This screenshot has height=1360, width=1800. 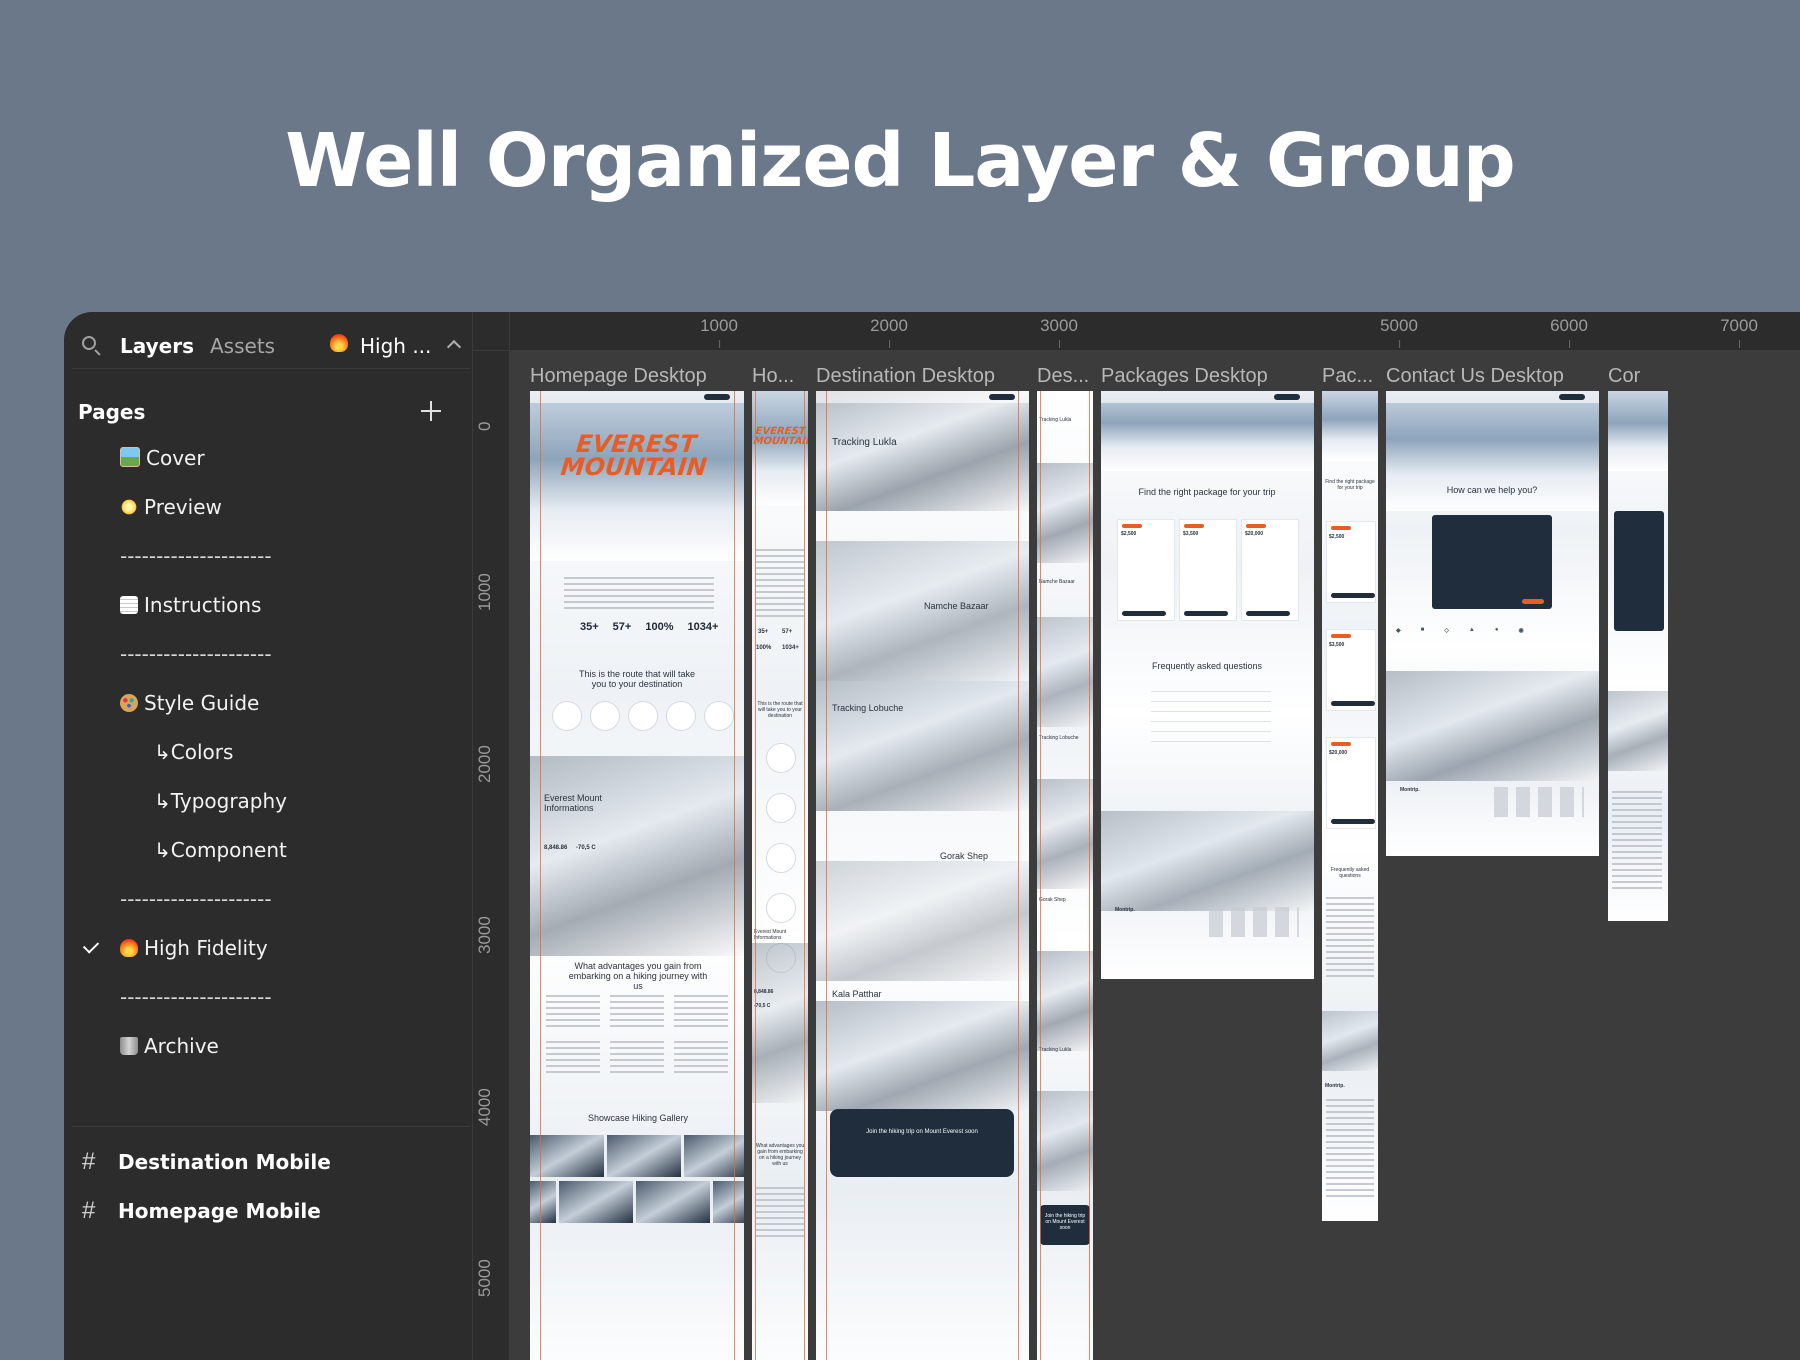 What do you see at coordinates (157, 346) in the screenshot?
I see `tab-layers: Layers` at bounding box center [157, 346].